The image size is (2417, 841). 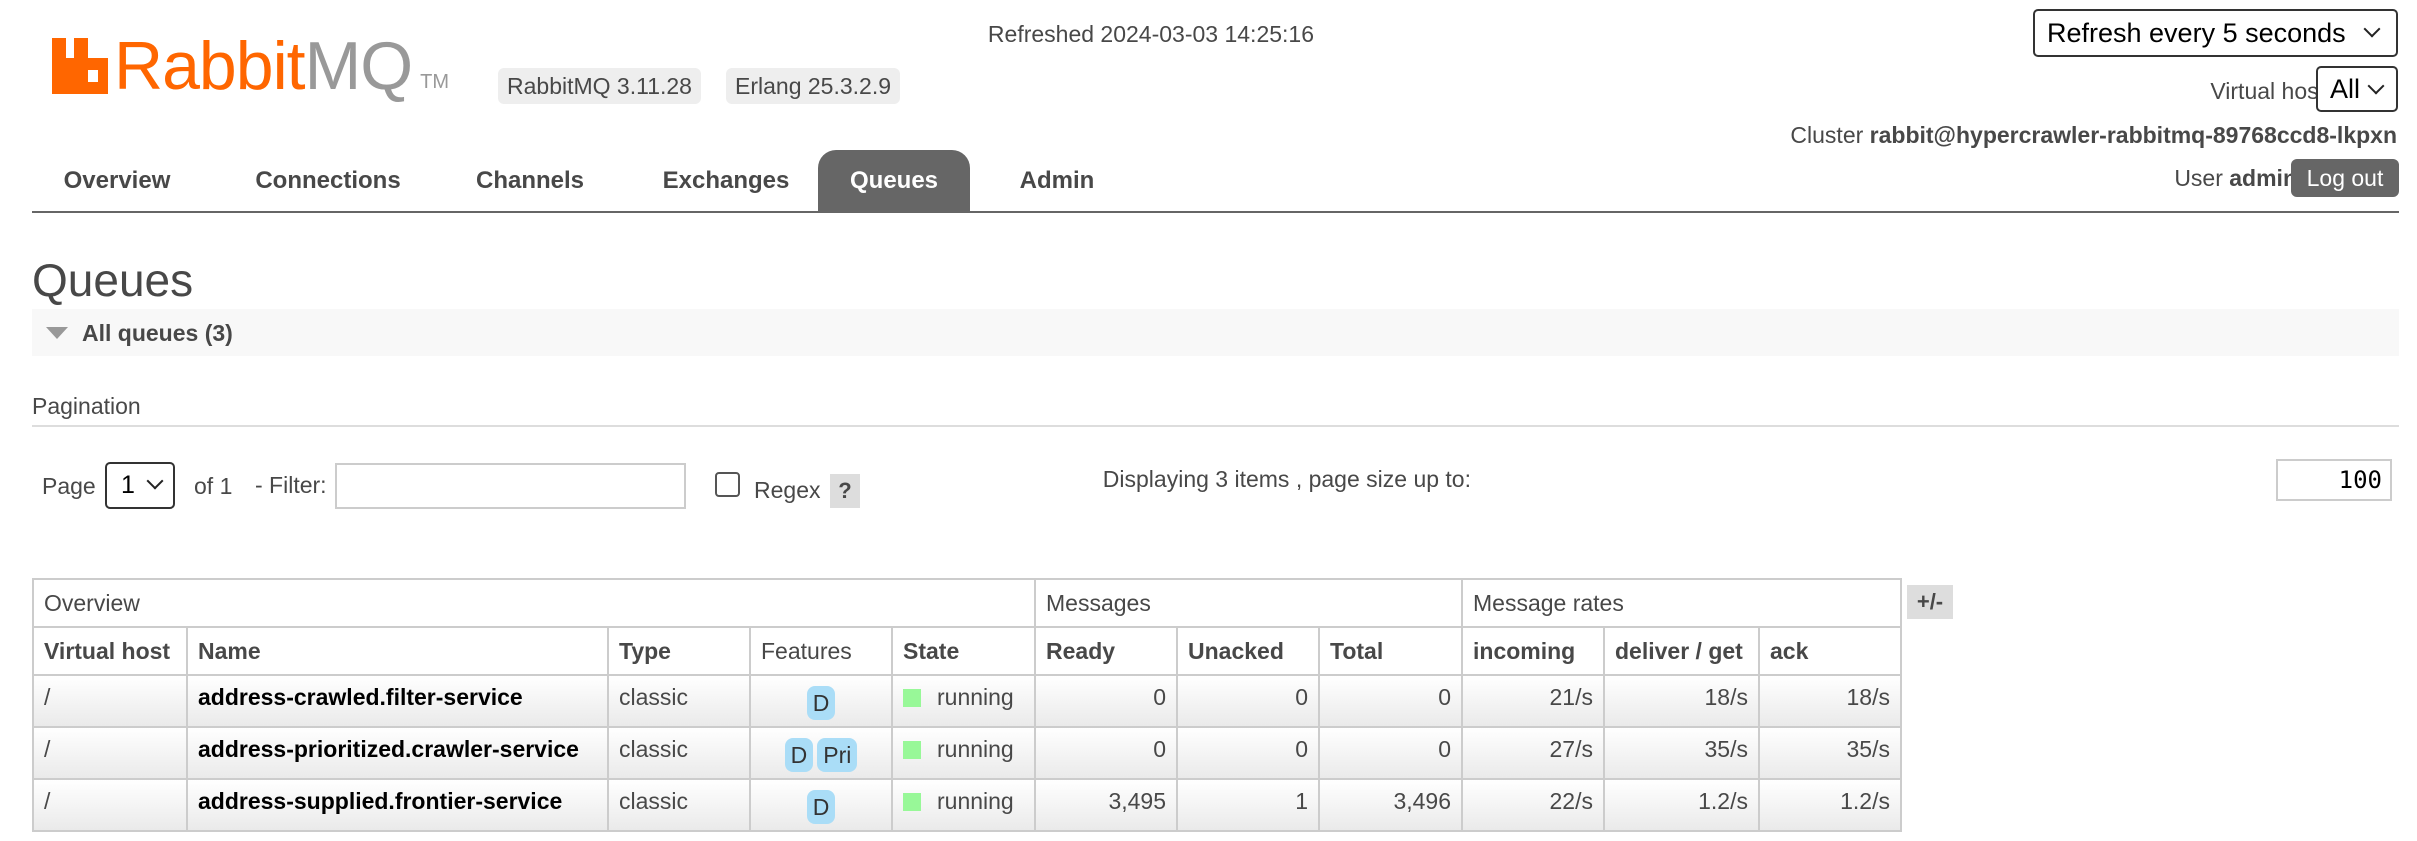 What do you see at coordinates (1106, 805) in the screenshot?
I see `cell-ready: 3,495` at bounding box center [1106, 805].